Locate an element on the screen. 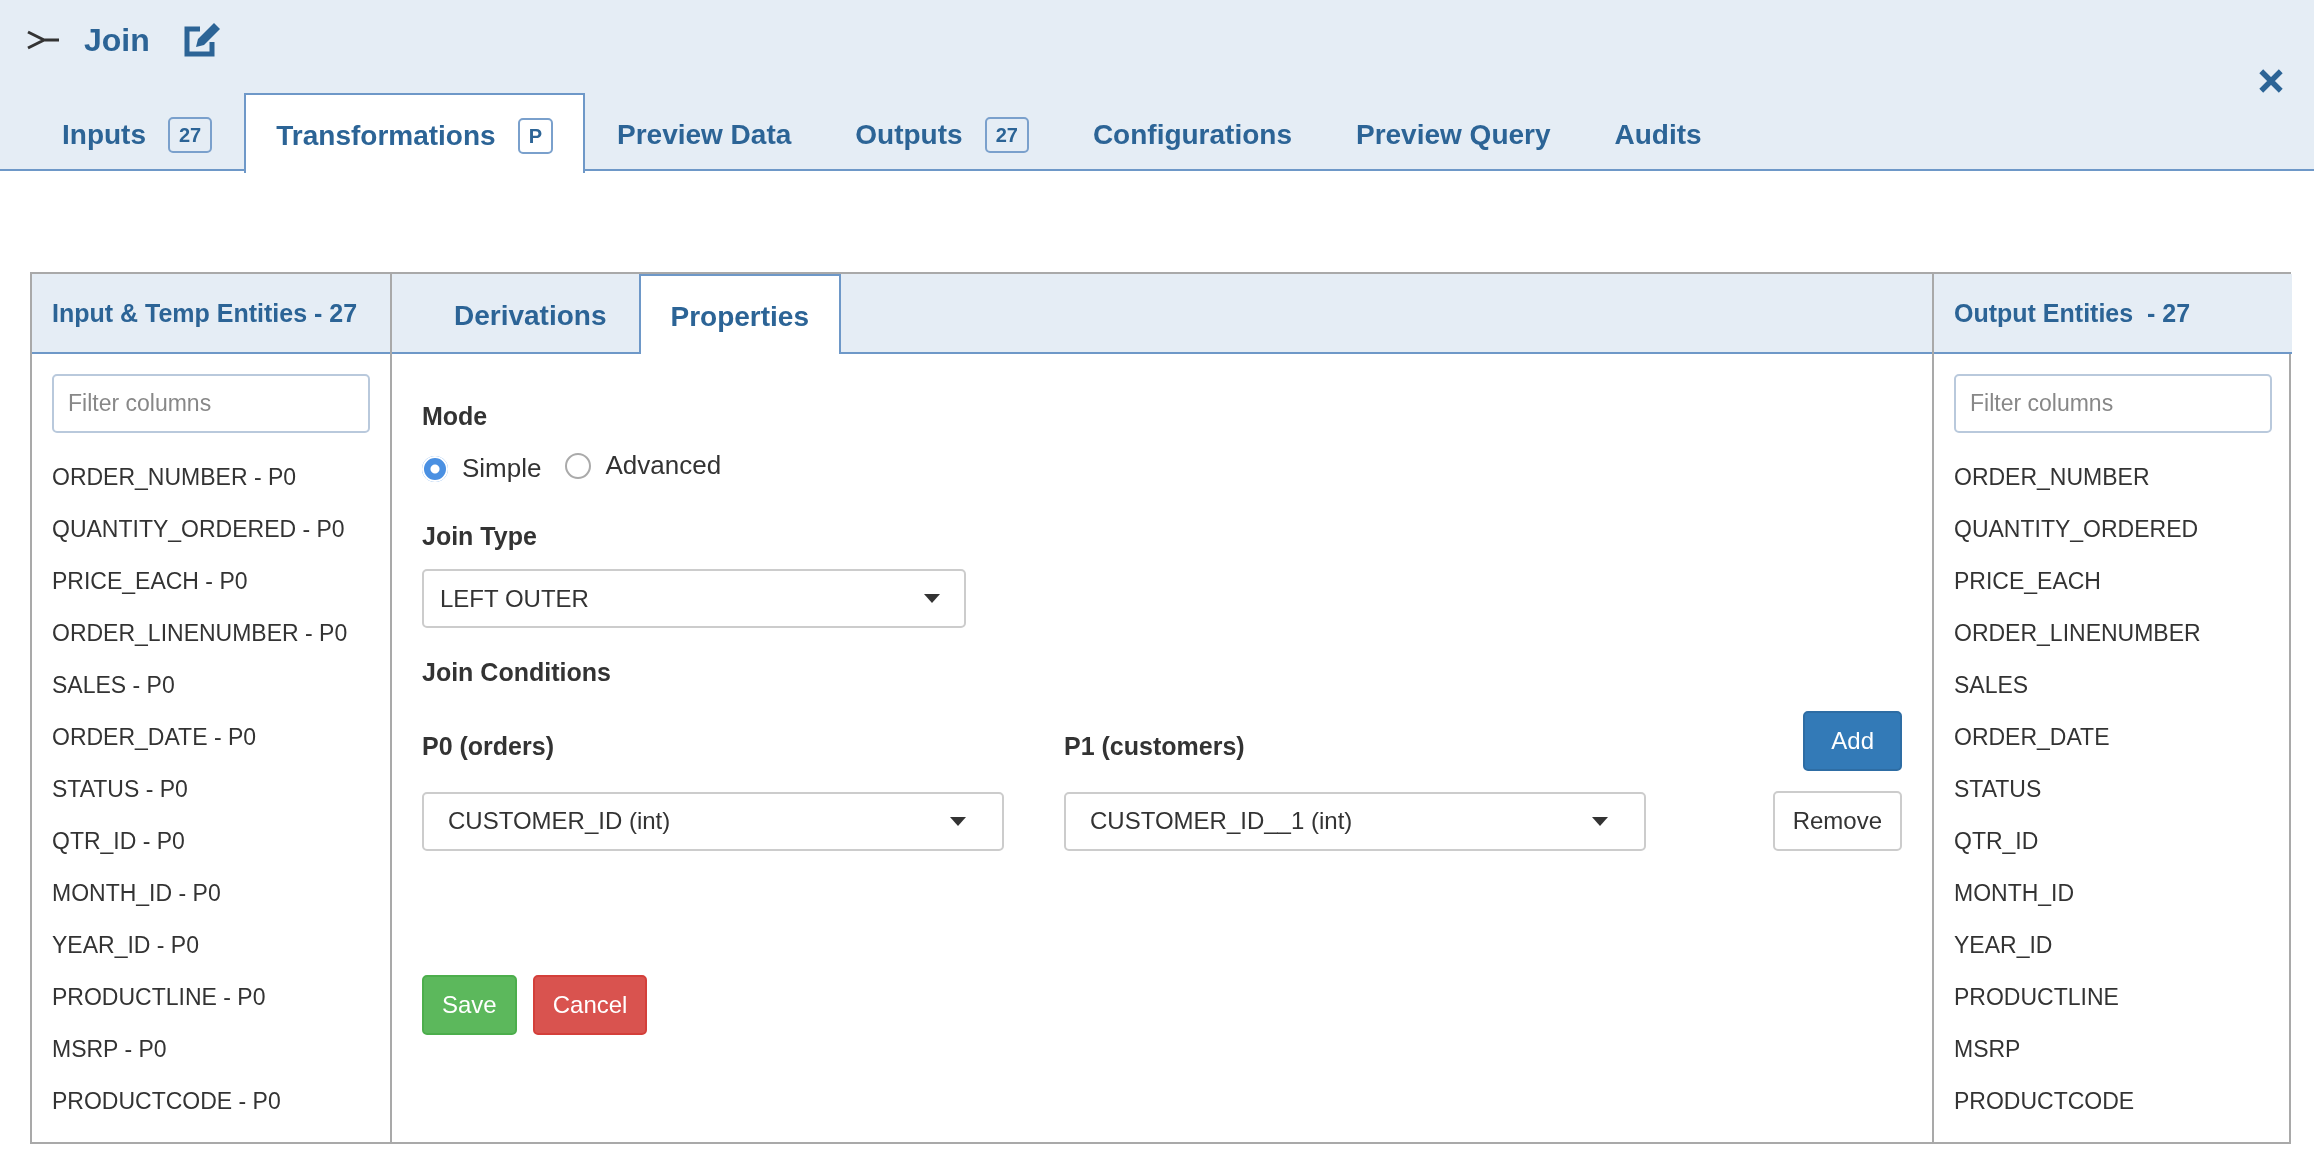  column-item: STATUS - P0 is located at coordinates (211, 789).